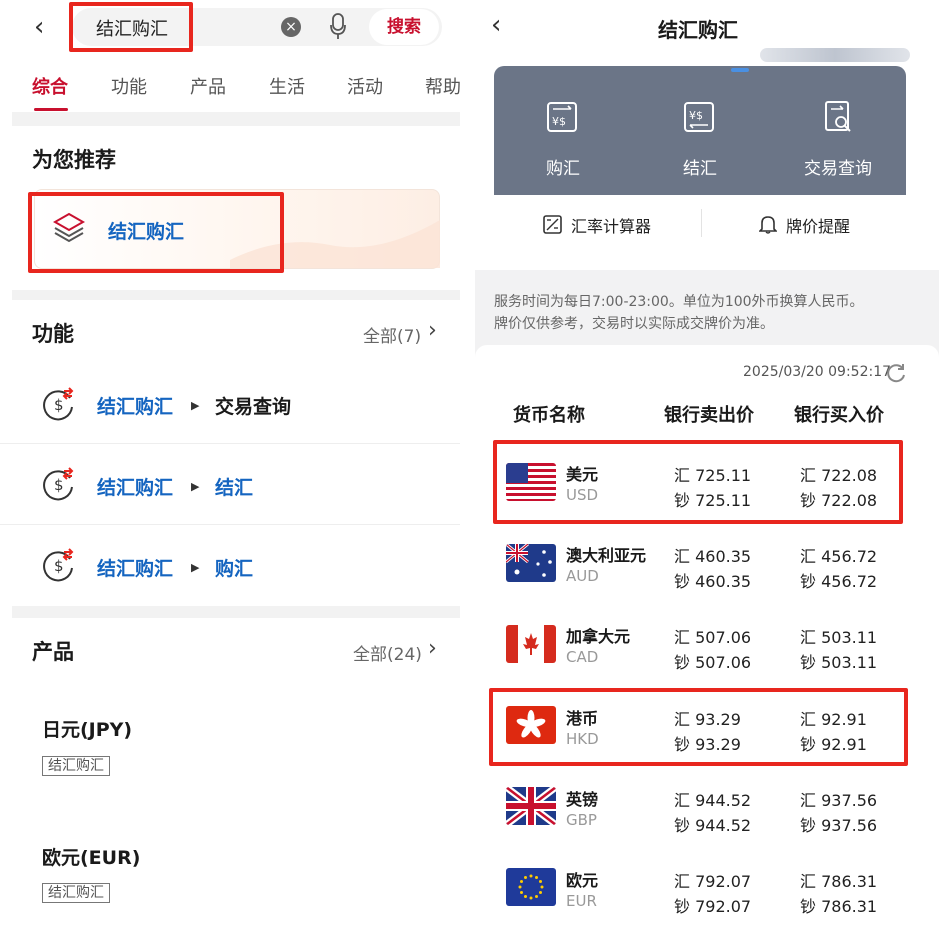 Image resolution: width=939 pixels, height=925 pixels. What do you see at coordinates (817, 372) in the screenshot?
I see `update-timestamp: 2025/03/20 09:52:17` at bounding box center [817, 372].